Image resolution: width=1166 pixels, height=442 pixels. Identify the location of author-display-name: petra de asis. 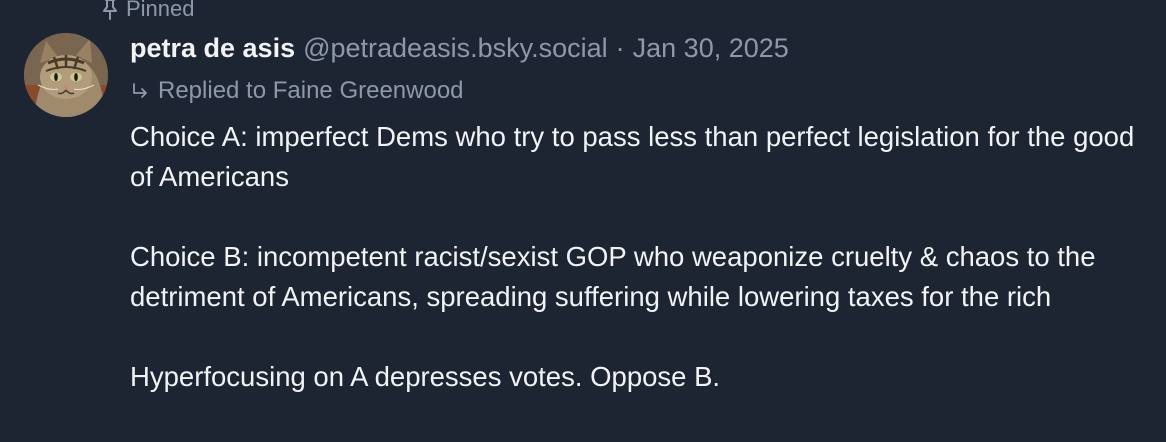
(212, 48).